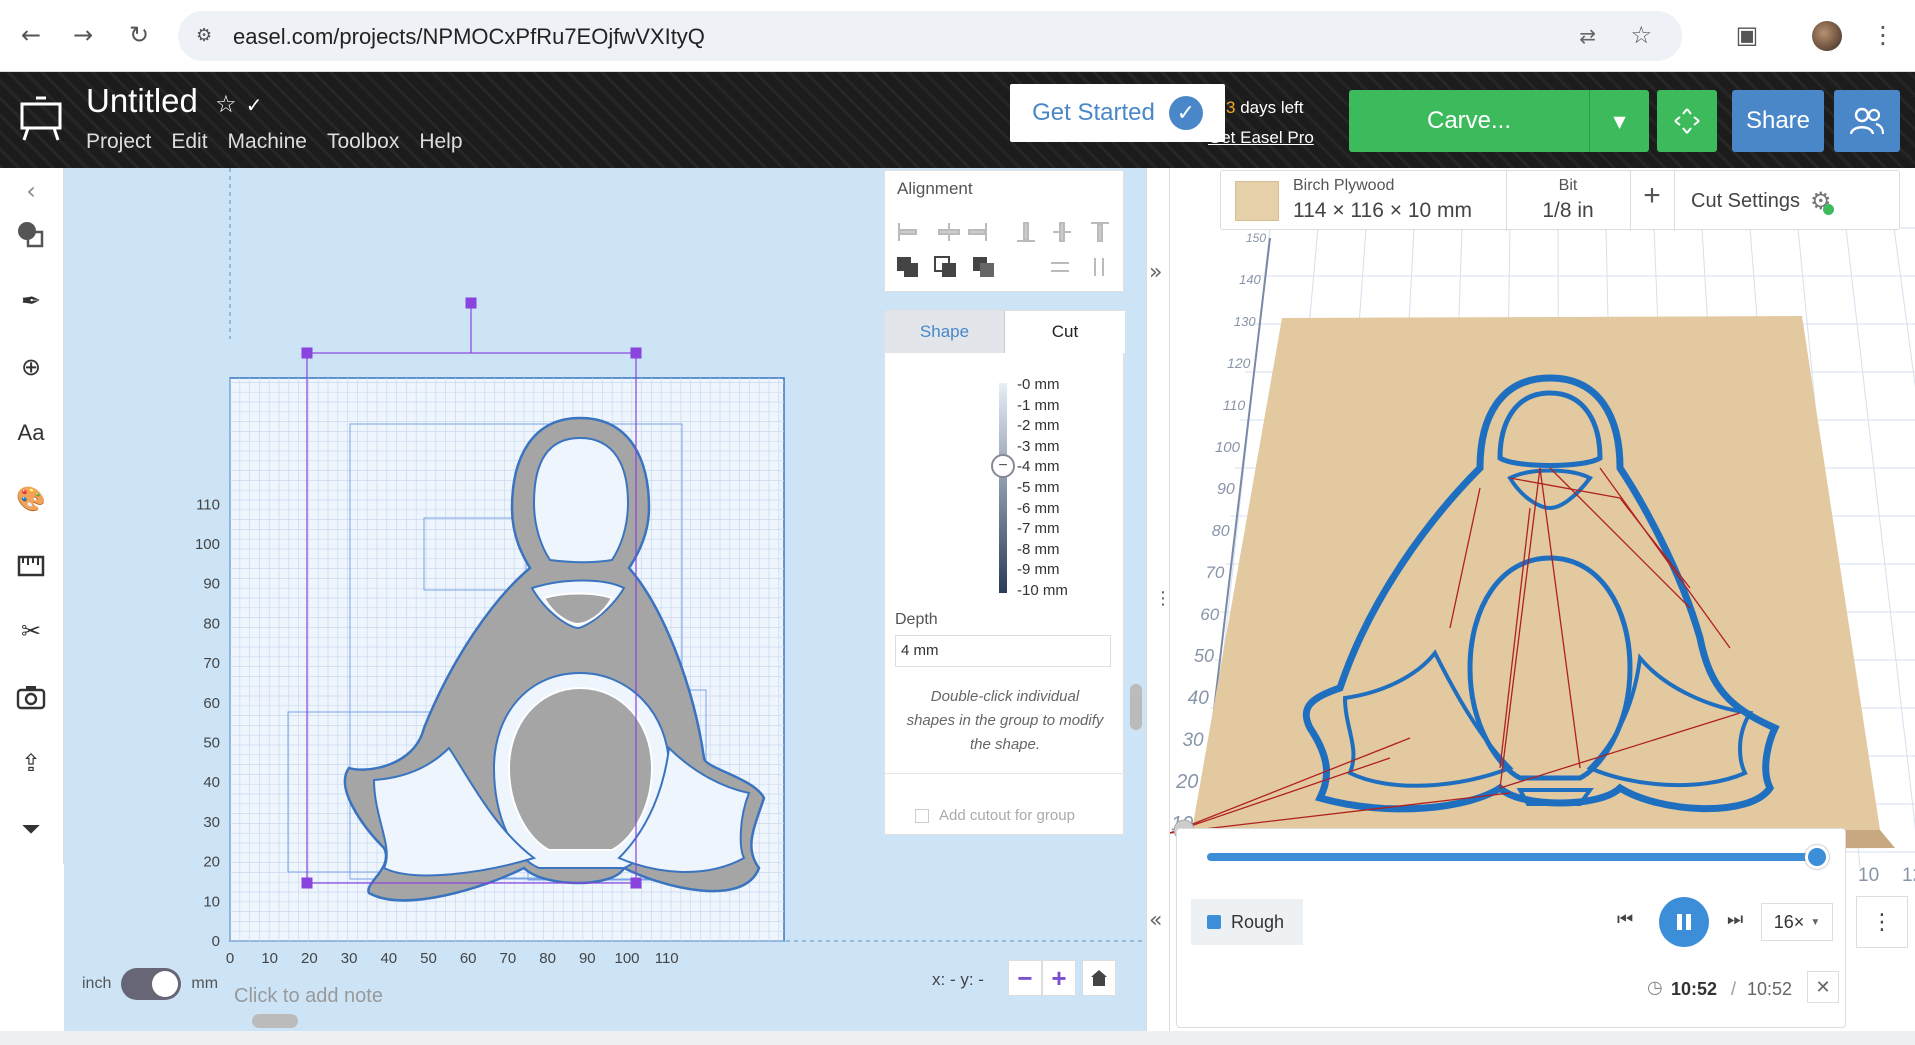 The image size is (1915, 1045). What do you see at coordinates (307, 883) in the screenshot?
I see `resize-handle-bl` at bounding box center [307, 883].